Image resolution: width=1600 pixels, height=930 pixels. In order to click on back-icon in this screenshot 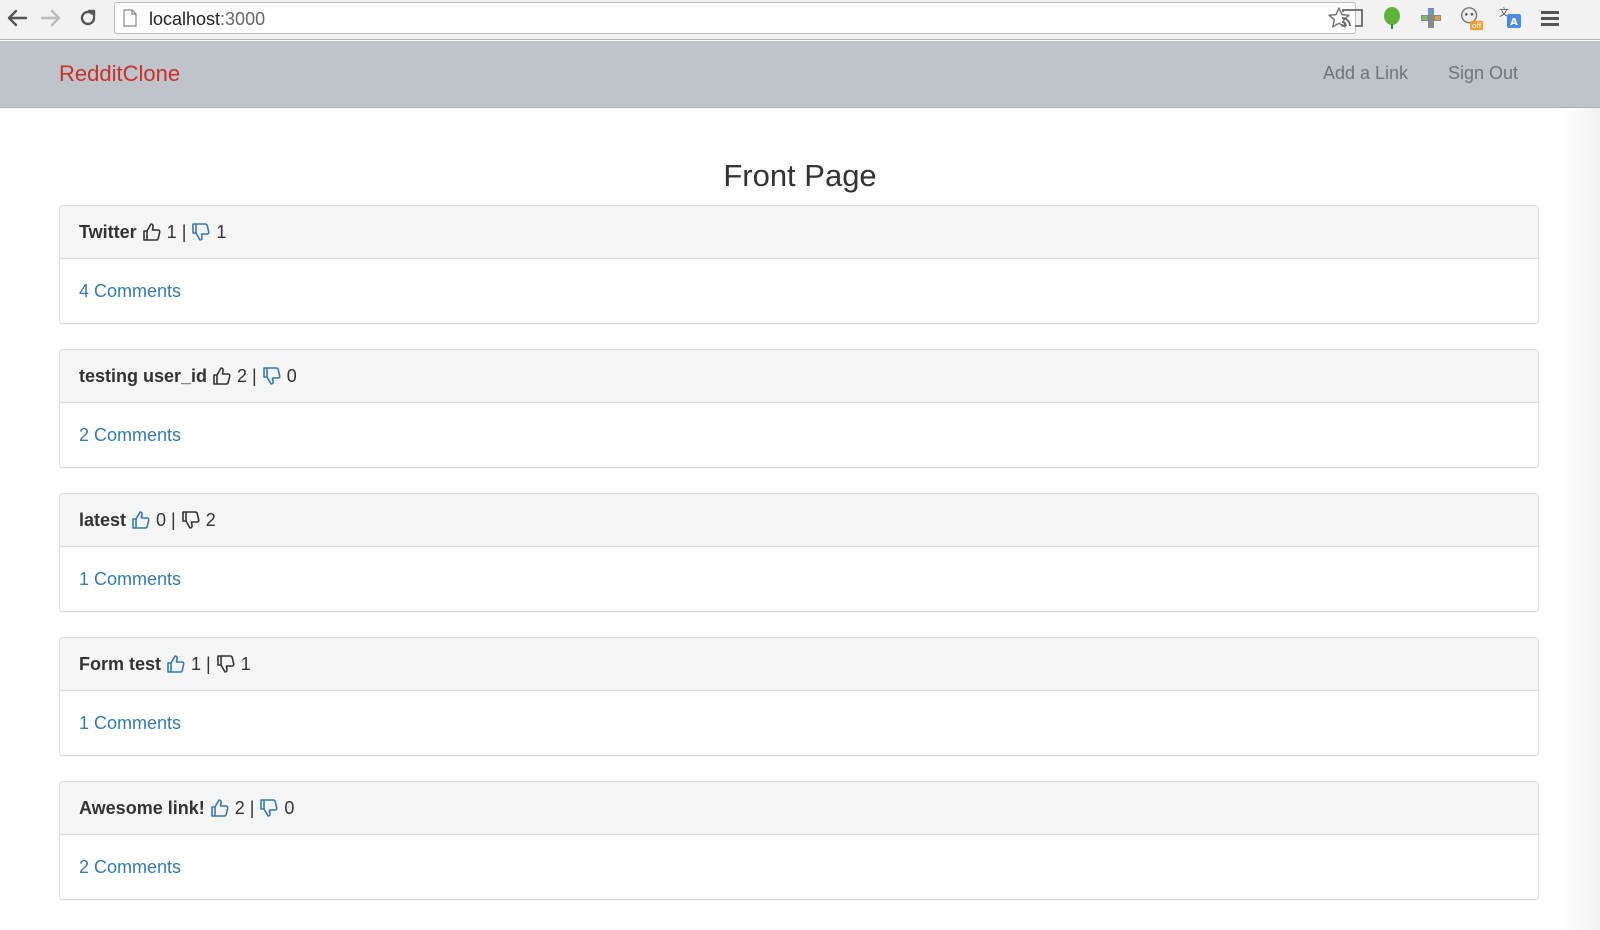, I will do `click(17, 18)`.